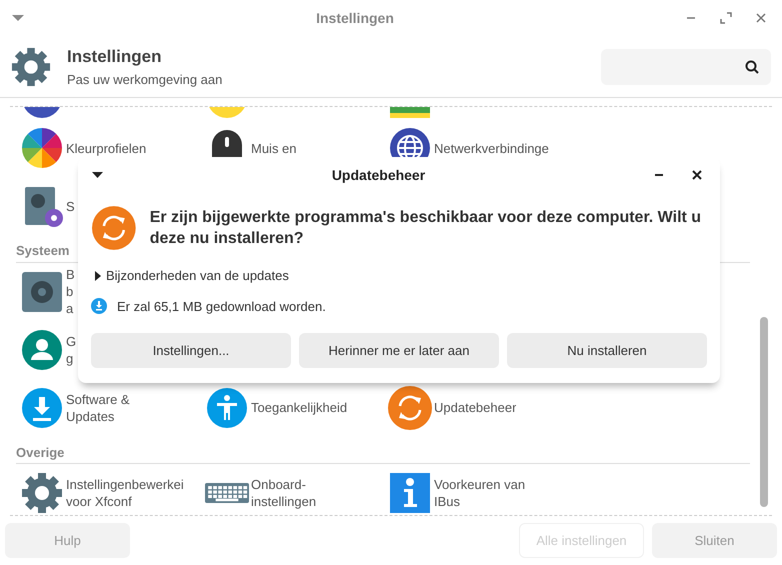 This screenshot has width=782, height=565. What do you see at coordinates (71, 349) in the screenshot?
I see `settings-item-label: G g` at bounding box center [71, 349].